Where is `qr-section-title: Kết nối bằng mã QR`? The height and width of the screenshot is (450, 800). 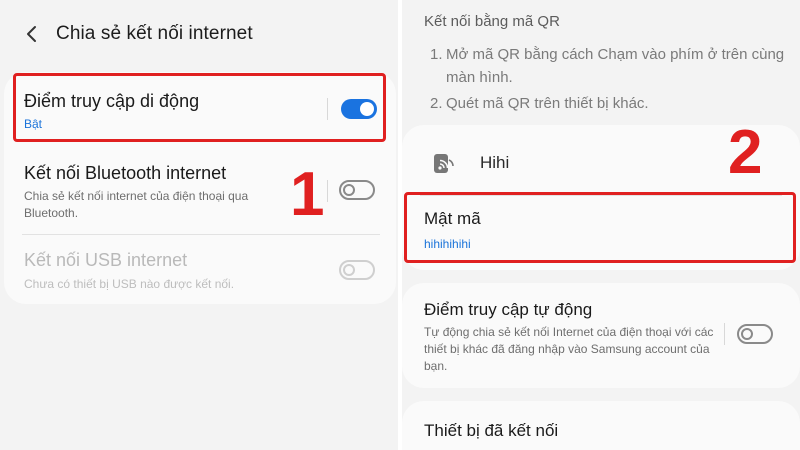 qr-section-title: Kết nối bằng mã QR is located at coordinates (492, 21).